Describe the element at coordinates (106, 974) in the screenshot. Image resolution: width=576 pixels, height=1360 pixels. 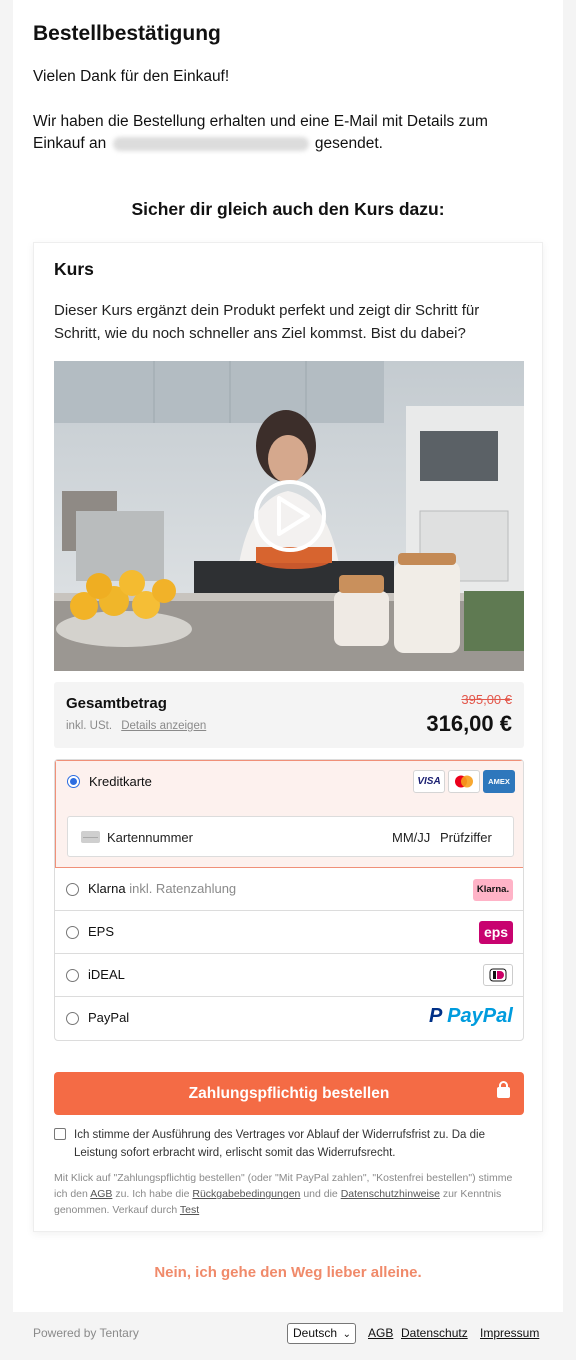
I see `ideal-label: iDEAL` at that location.